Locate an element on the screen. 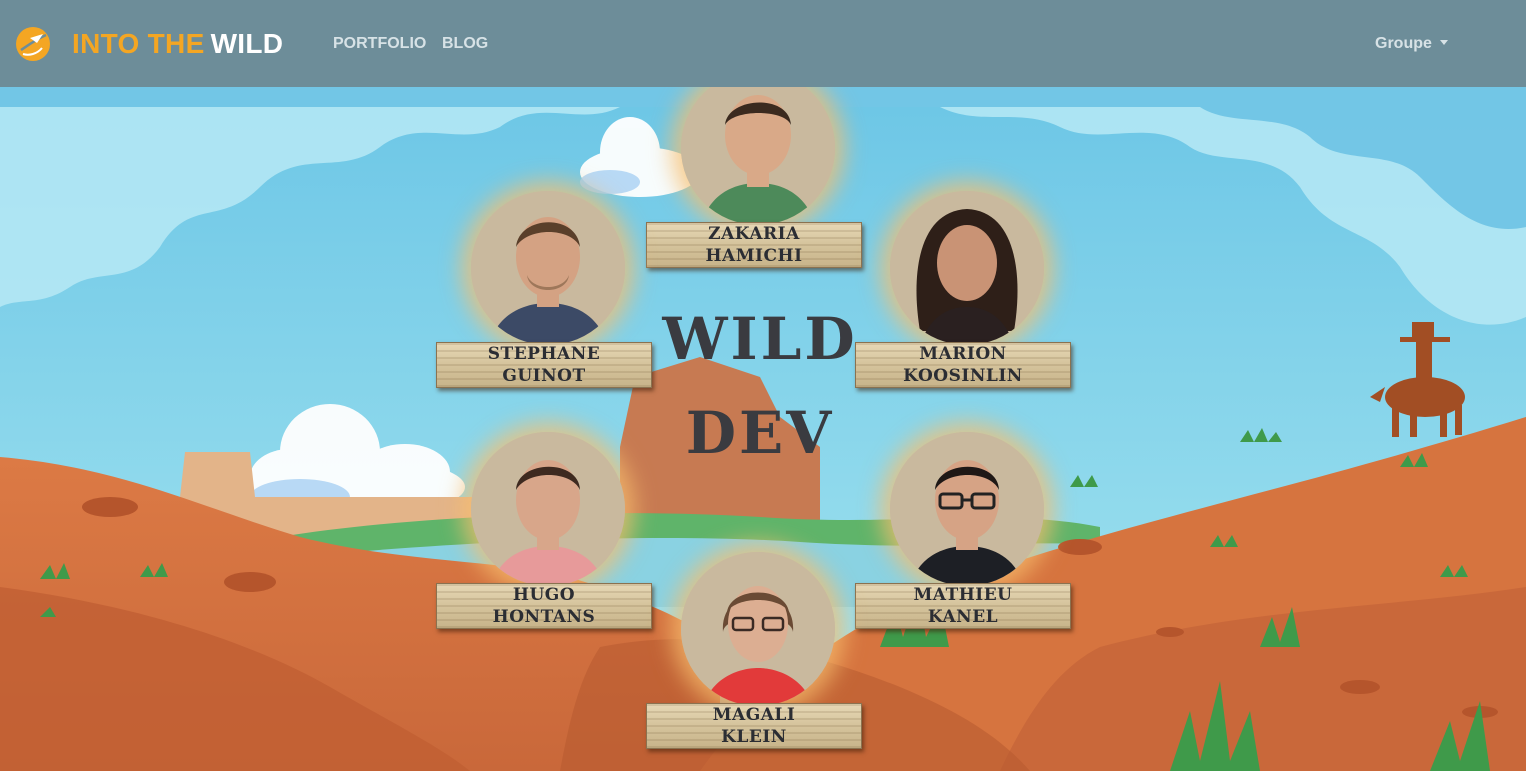 This screenshot has width=1526, height=771. member-last-name: KANEL is located at coordinates (963, 617).